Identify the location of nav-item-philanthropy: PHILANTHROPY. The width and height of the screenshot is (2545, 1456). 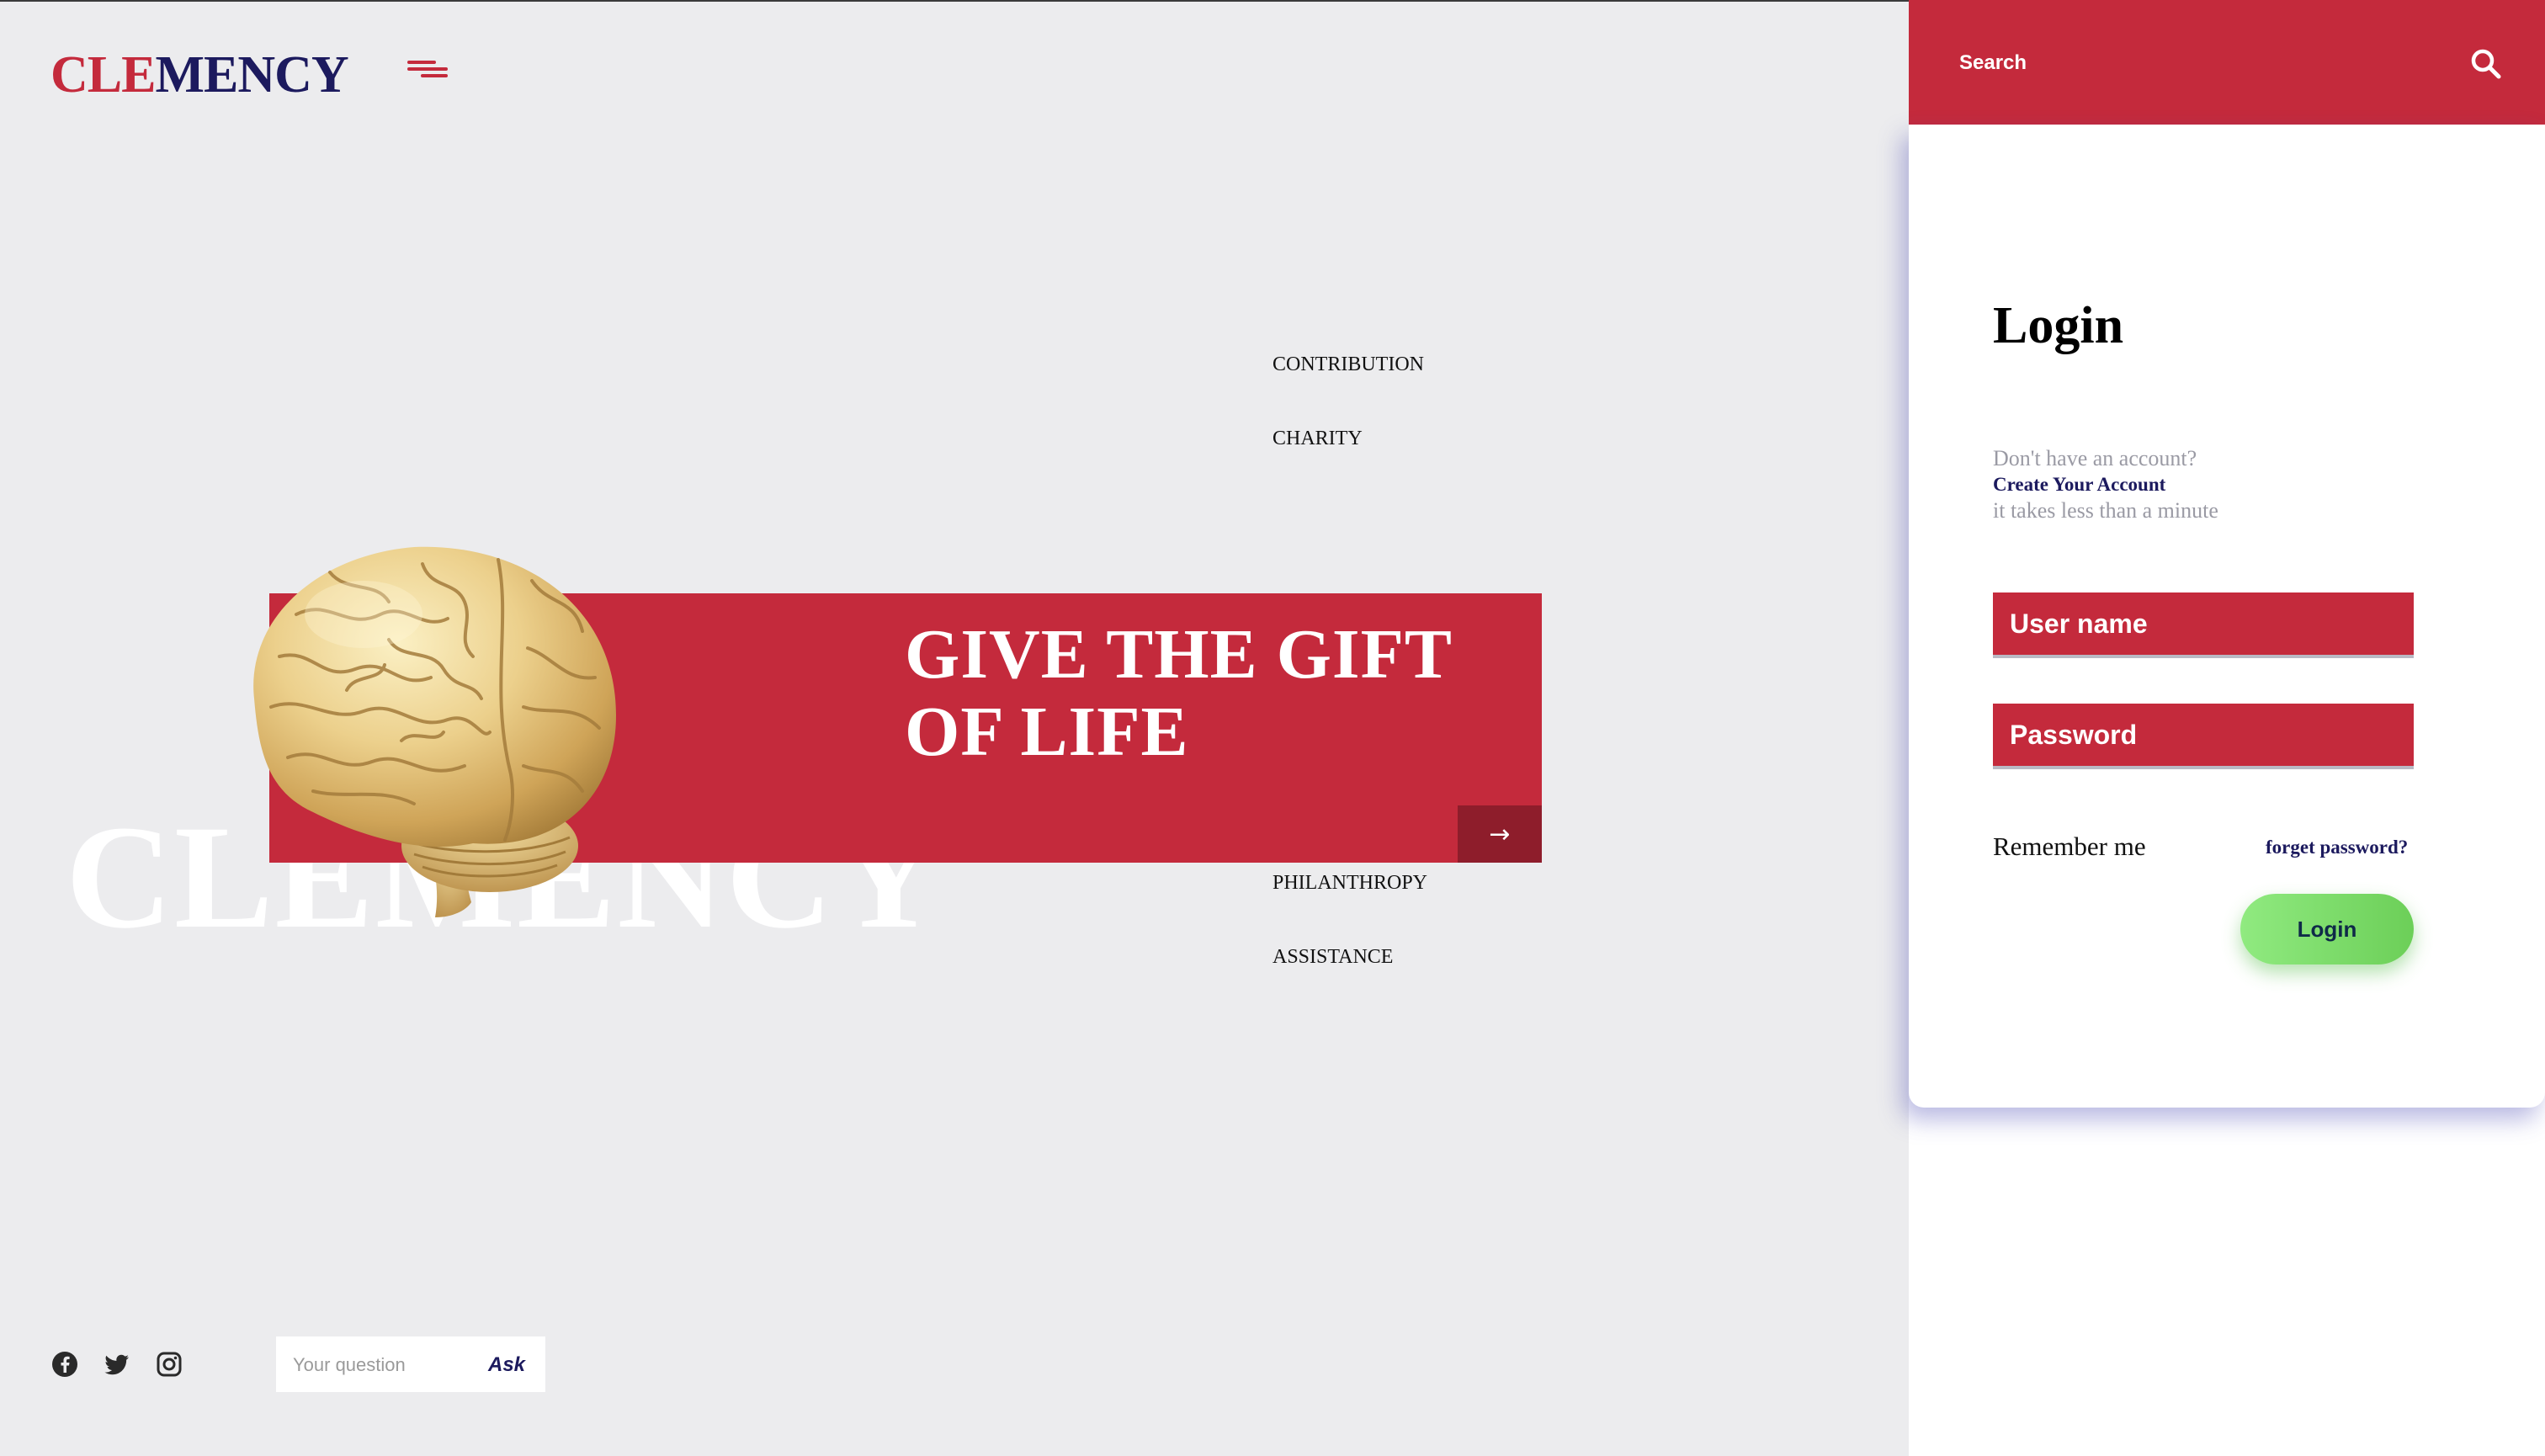
(1349, 883).